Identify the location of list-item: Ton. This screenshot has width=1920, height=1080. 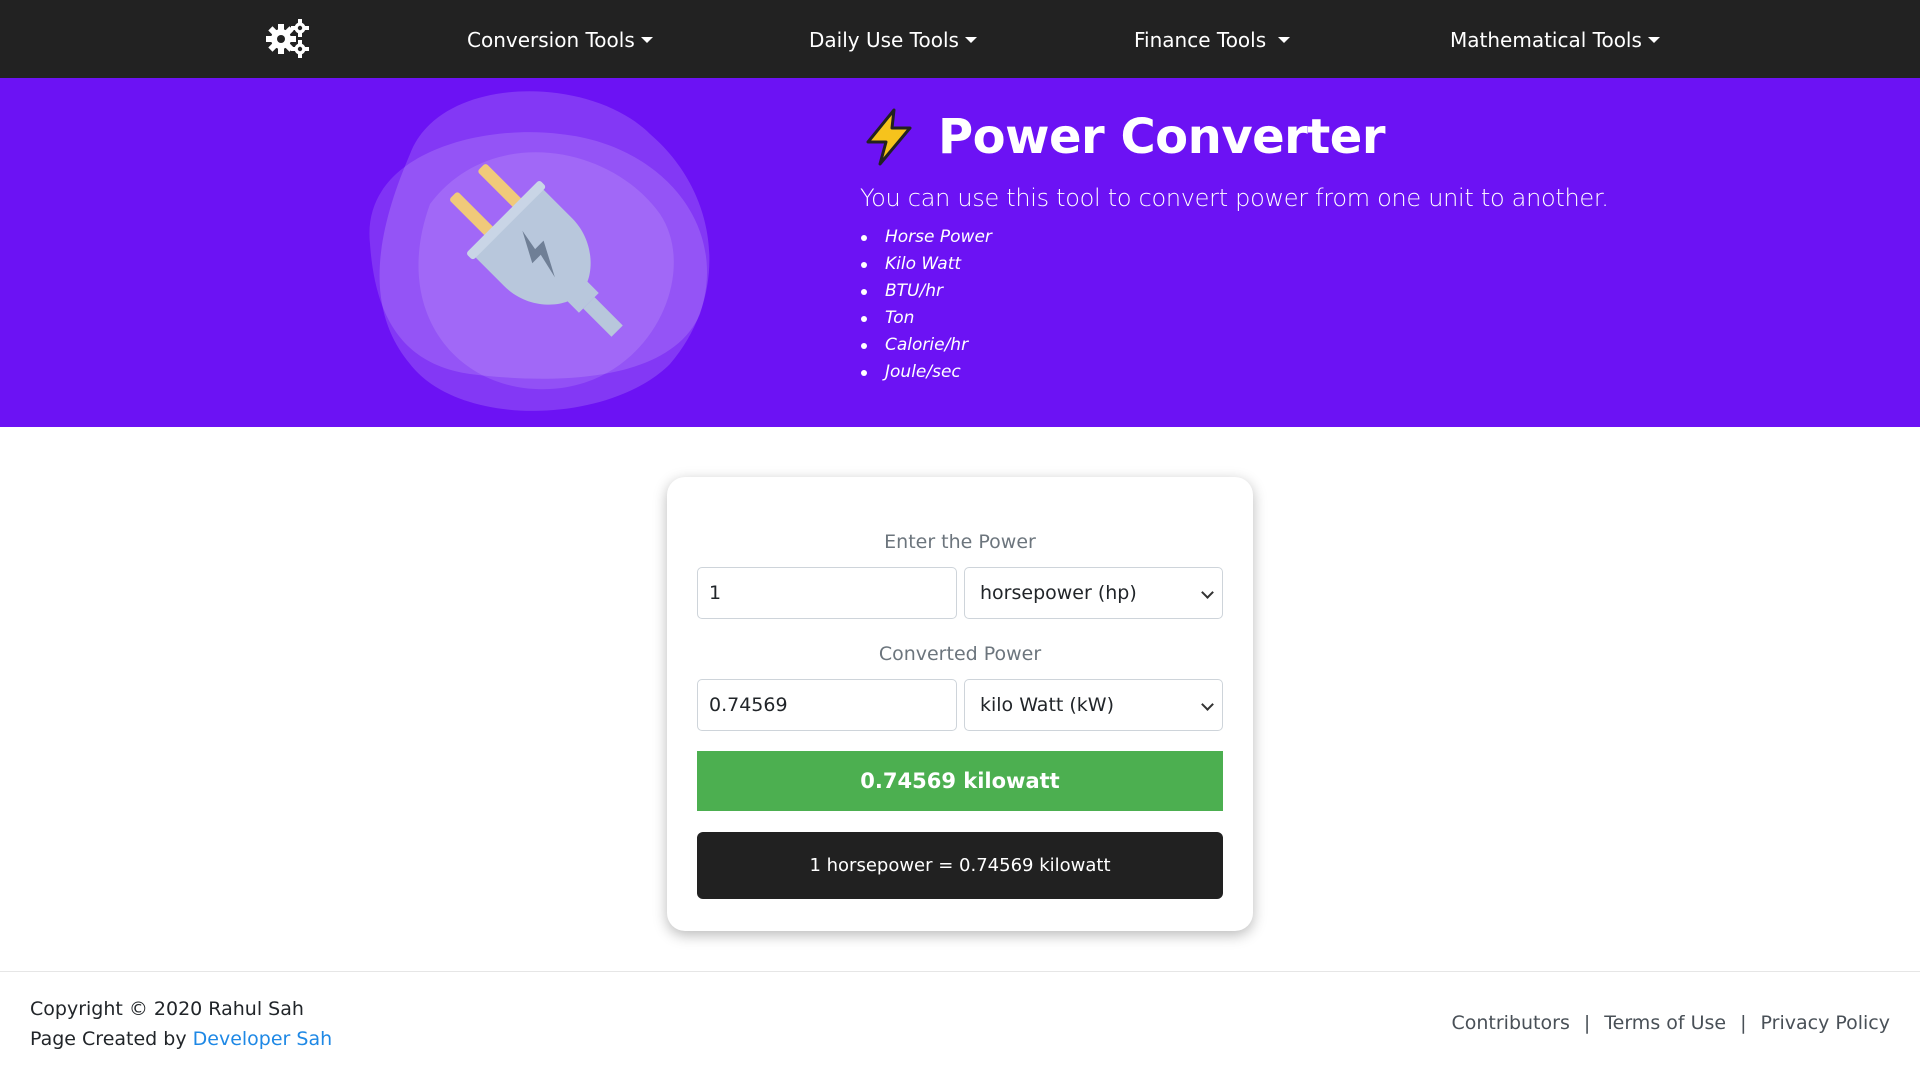
(926, 318).